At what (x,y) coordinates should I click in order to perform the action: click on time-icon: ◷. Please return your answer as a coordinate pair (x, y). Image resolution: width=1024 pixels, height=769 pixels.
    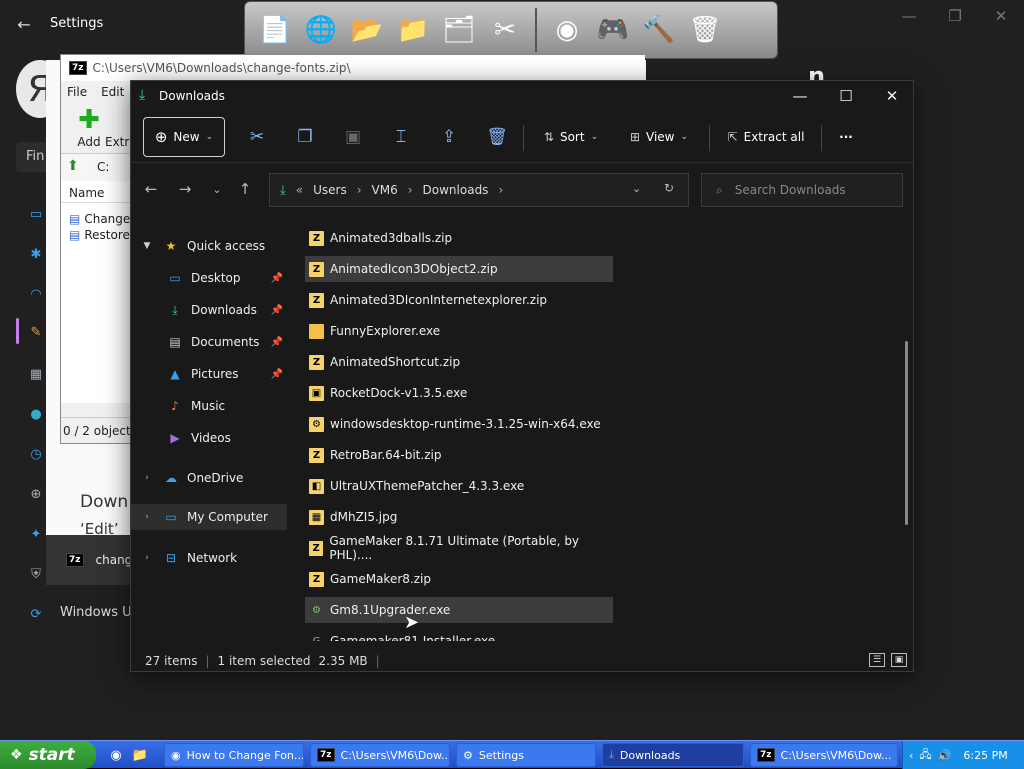
    Looking at the image, I should click on (36, 454).